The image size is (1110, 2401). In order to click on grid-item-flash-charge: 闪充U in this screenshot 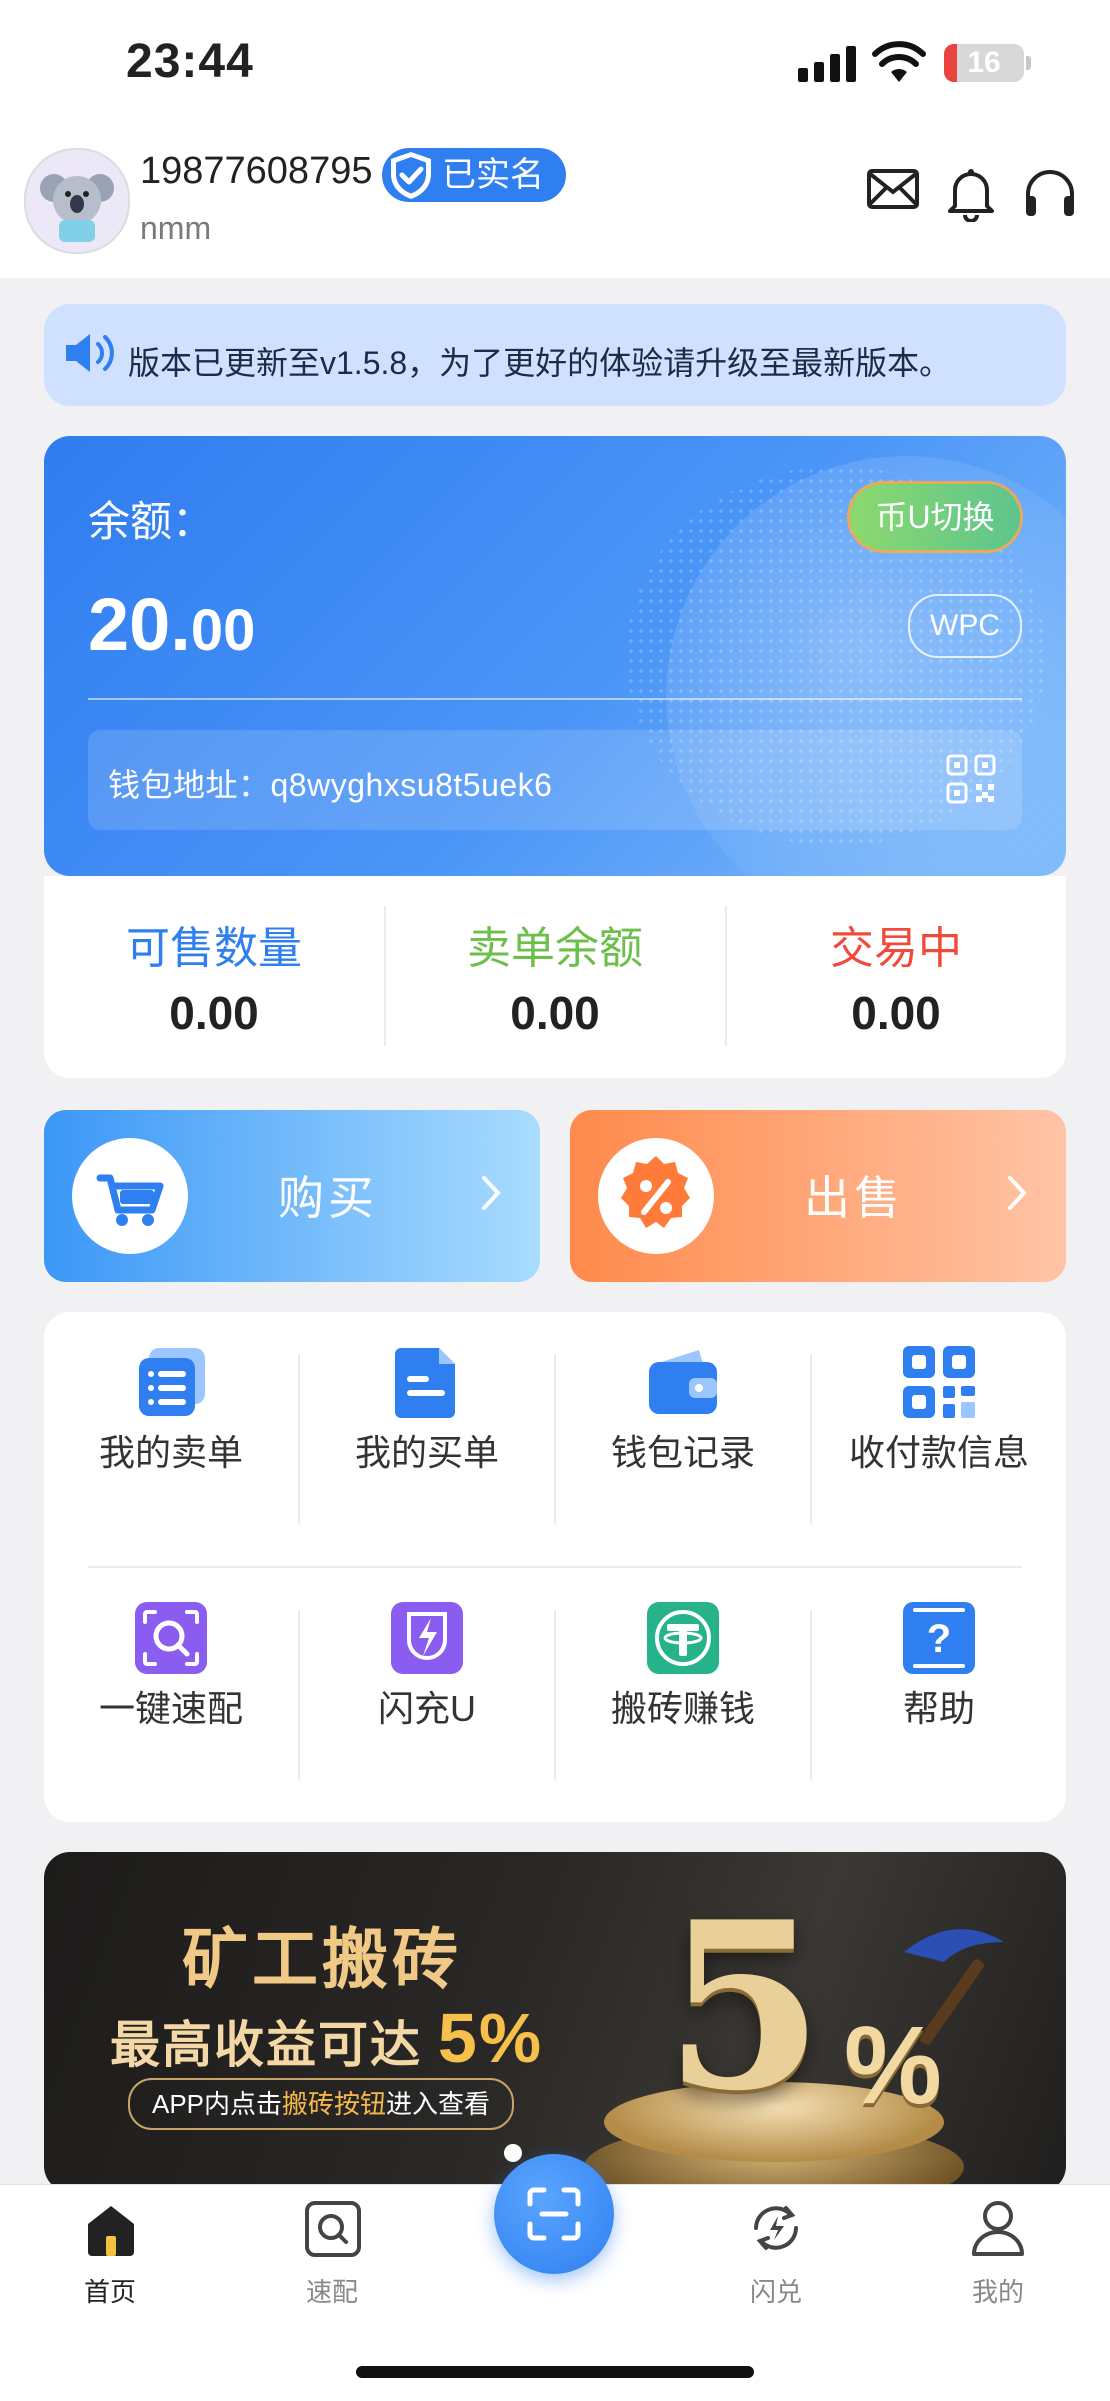, I will do `click(427, 1695)`.